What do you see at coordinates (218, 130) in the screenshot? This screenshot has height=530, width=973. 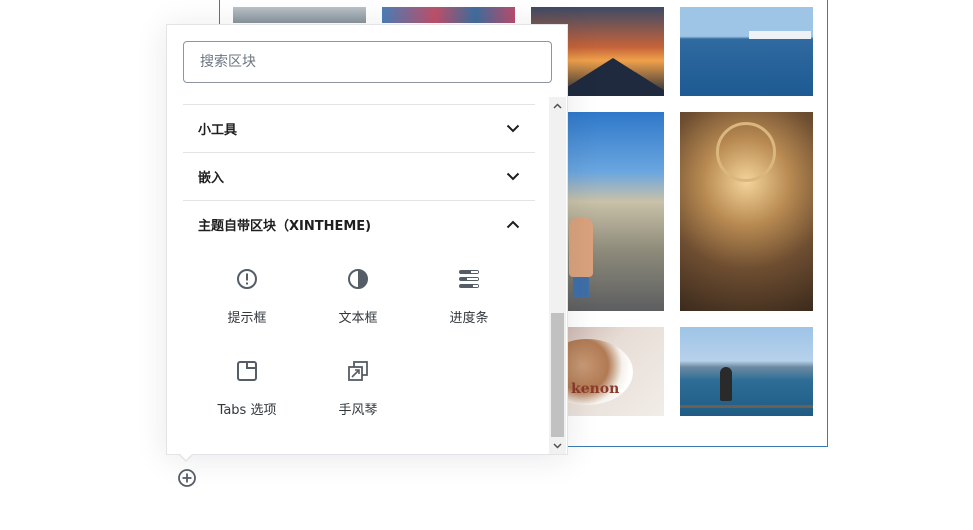 I see `panel-title: 小工具` at bounding box center [218, 130].